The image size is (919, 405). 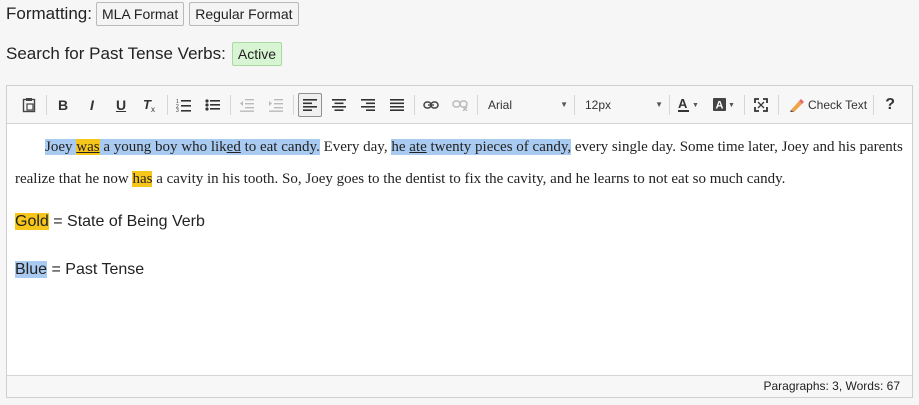 I want to click on align-center-icon, so click(x=339, y=105).